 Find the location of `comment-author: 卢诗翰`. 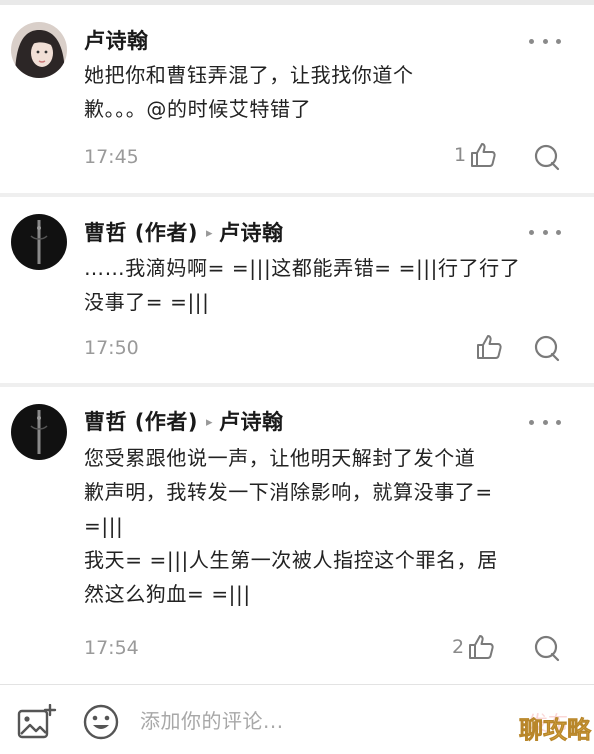

comment-author: 卢诗翰 is located at coordinates (116, 40).